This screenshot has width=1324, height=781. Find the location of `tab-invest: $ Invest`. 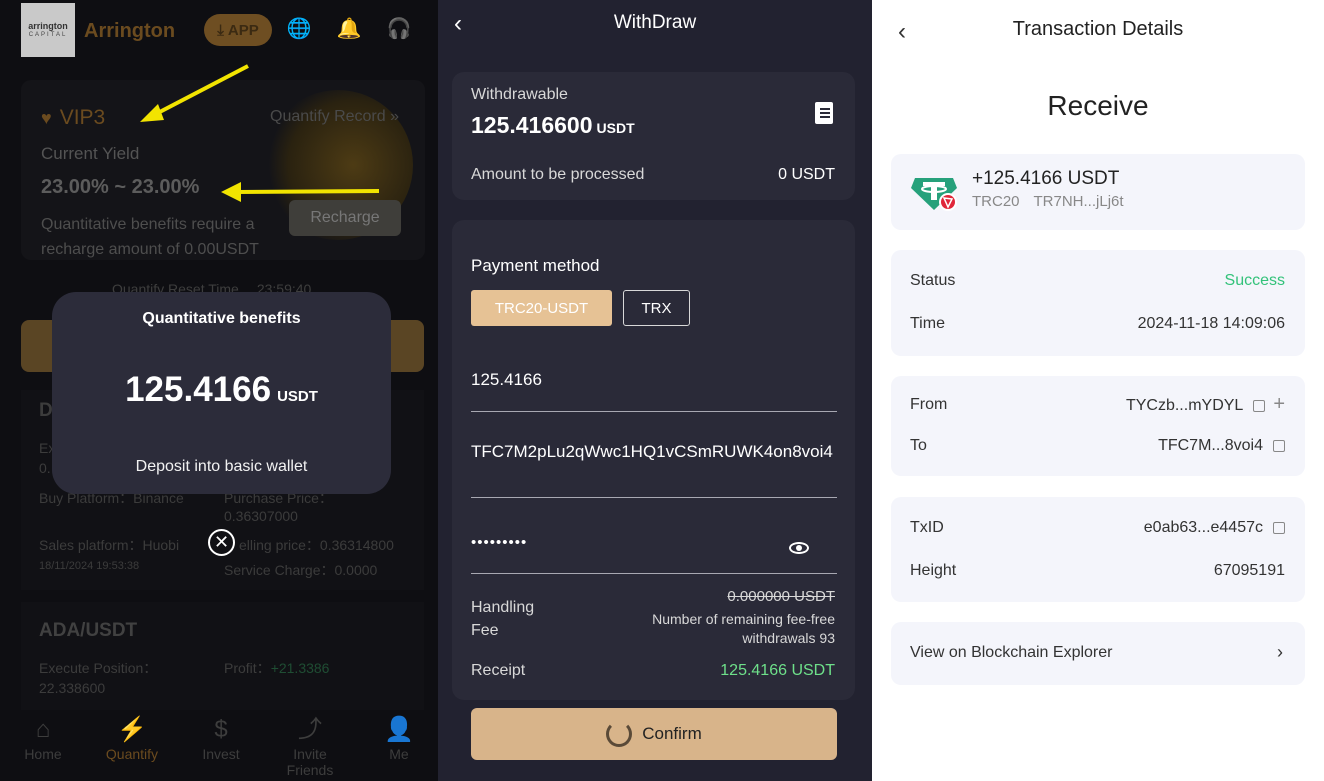

tab-invest: $ Invest is located at coordinates (221, 738).